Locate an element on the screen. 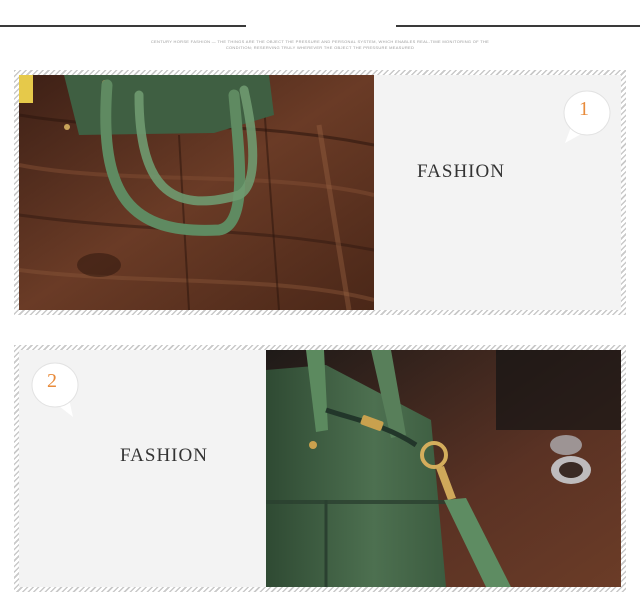 The image size is (640, 613). panel-1-caption: FASHION is located at coordinates (461, 171).